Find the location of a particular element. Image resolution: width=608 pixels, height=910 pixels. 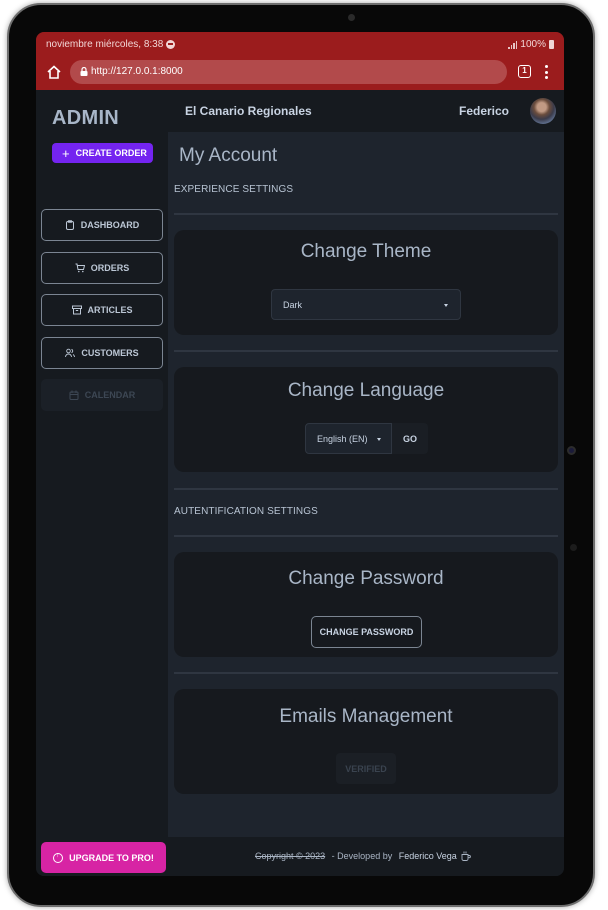

sidebar-item-articles: ARTICLES is located at coordinates (102, 310).